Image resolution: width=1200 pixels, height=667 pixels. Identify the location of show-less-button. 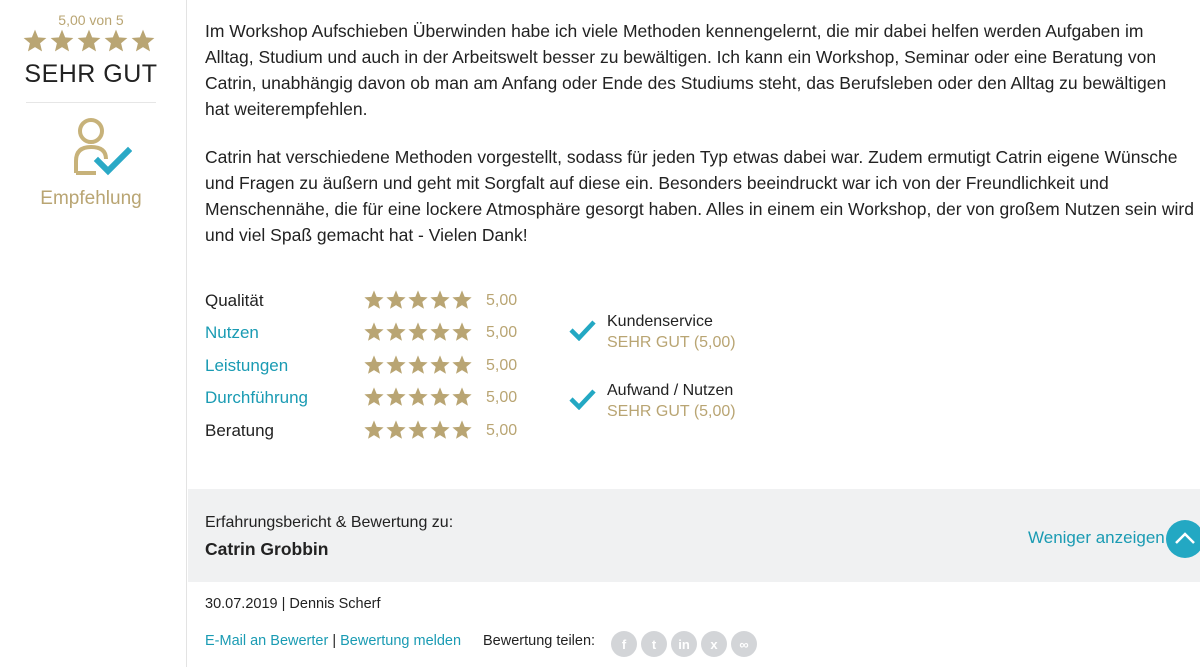
(1183, 539).